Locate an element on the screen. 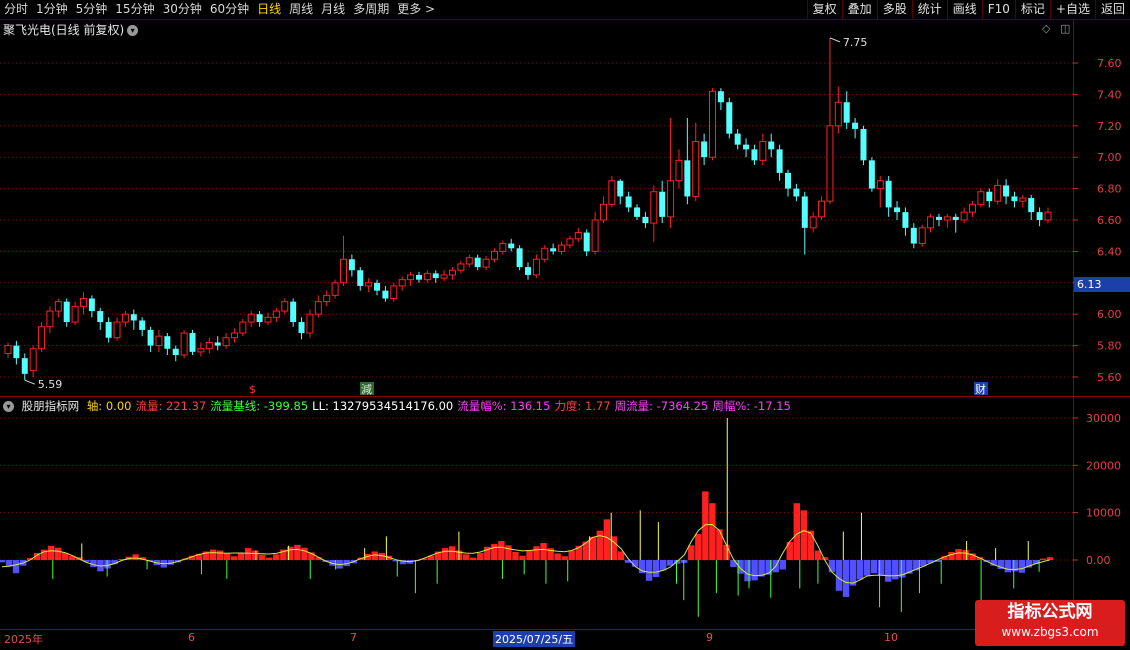 The height and width of the screenshot is (650, 1130). period-tab-10: 更多 > is located at coordinates (416, 9).